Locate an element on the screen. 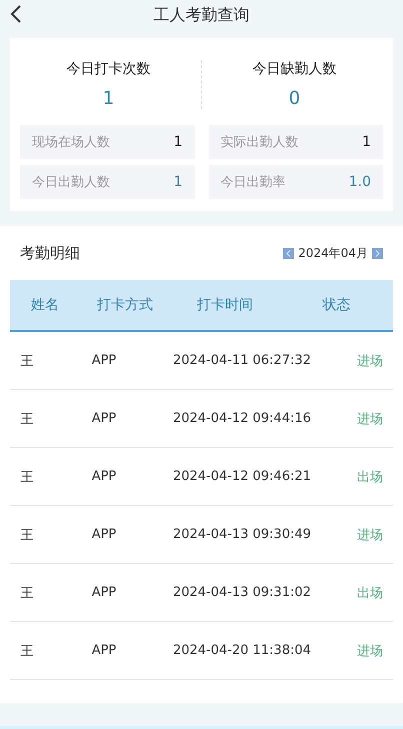  stat-label: 现场在场人数 is located at coordinates (71, 142).